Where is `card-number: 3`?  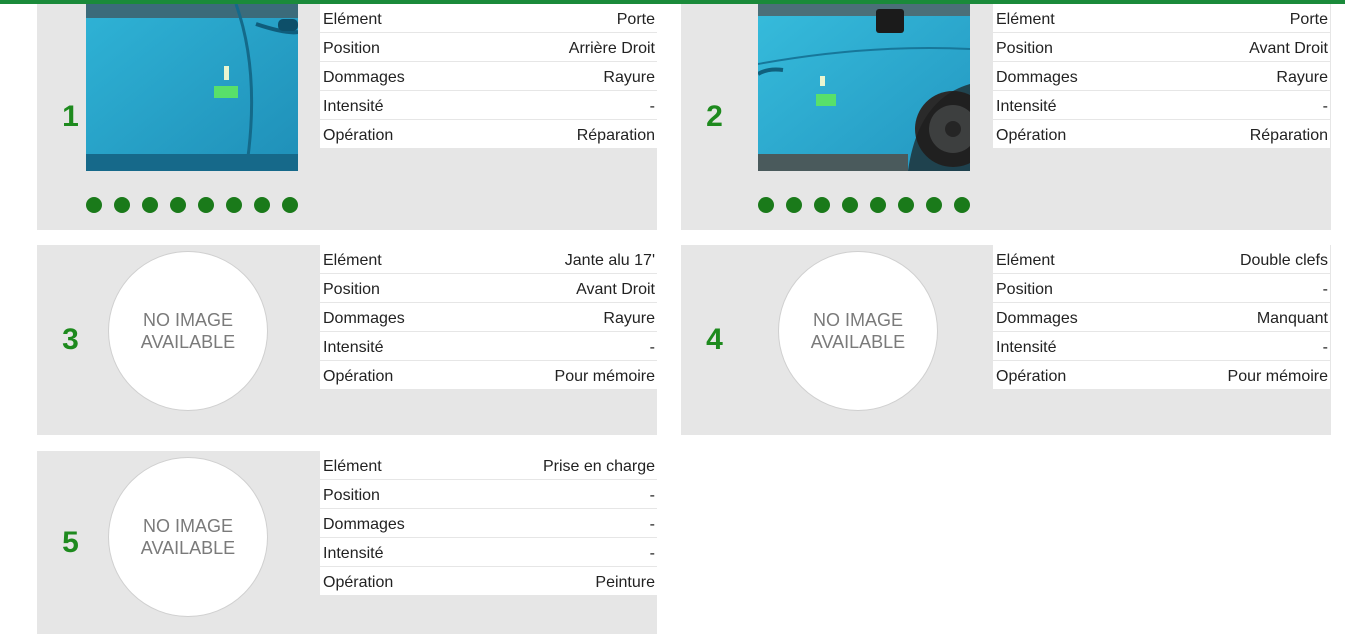 card-number: 3 is located at coordinates (70, 339).